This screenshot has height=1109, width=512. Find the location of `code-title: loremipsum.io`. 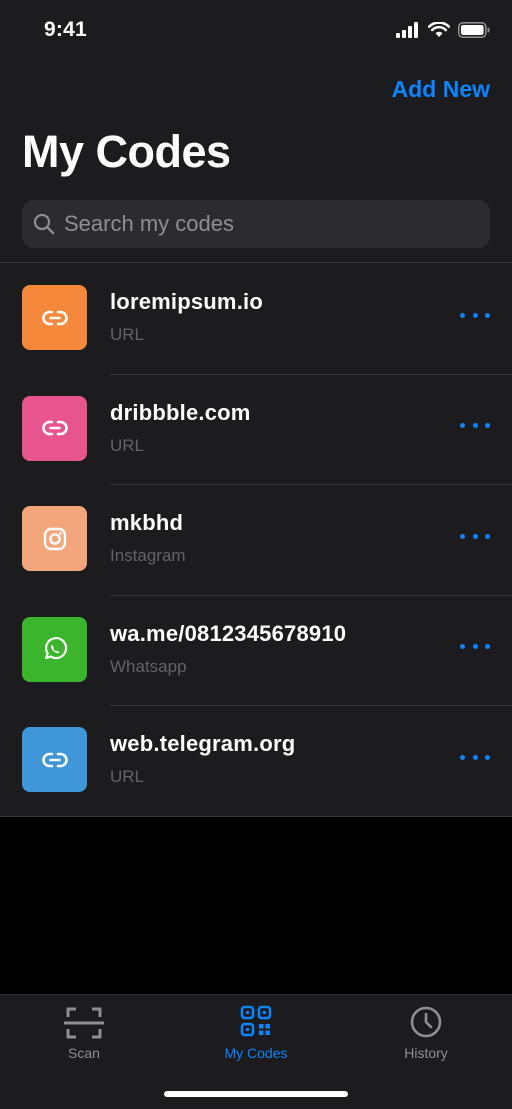

code-title: loremipsum.io is located at coordinates (186, 301).